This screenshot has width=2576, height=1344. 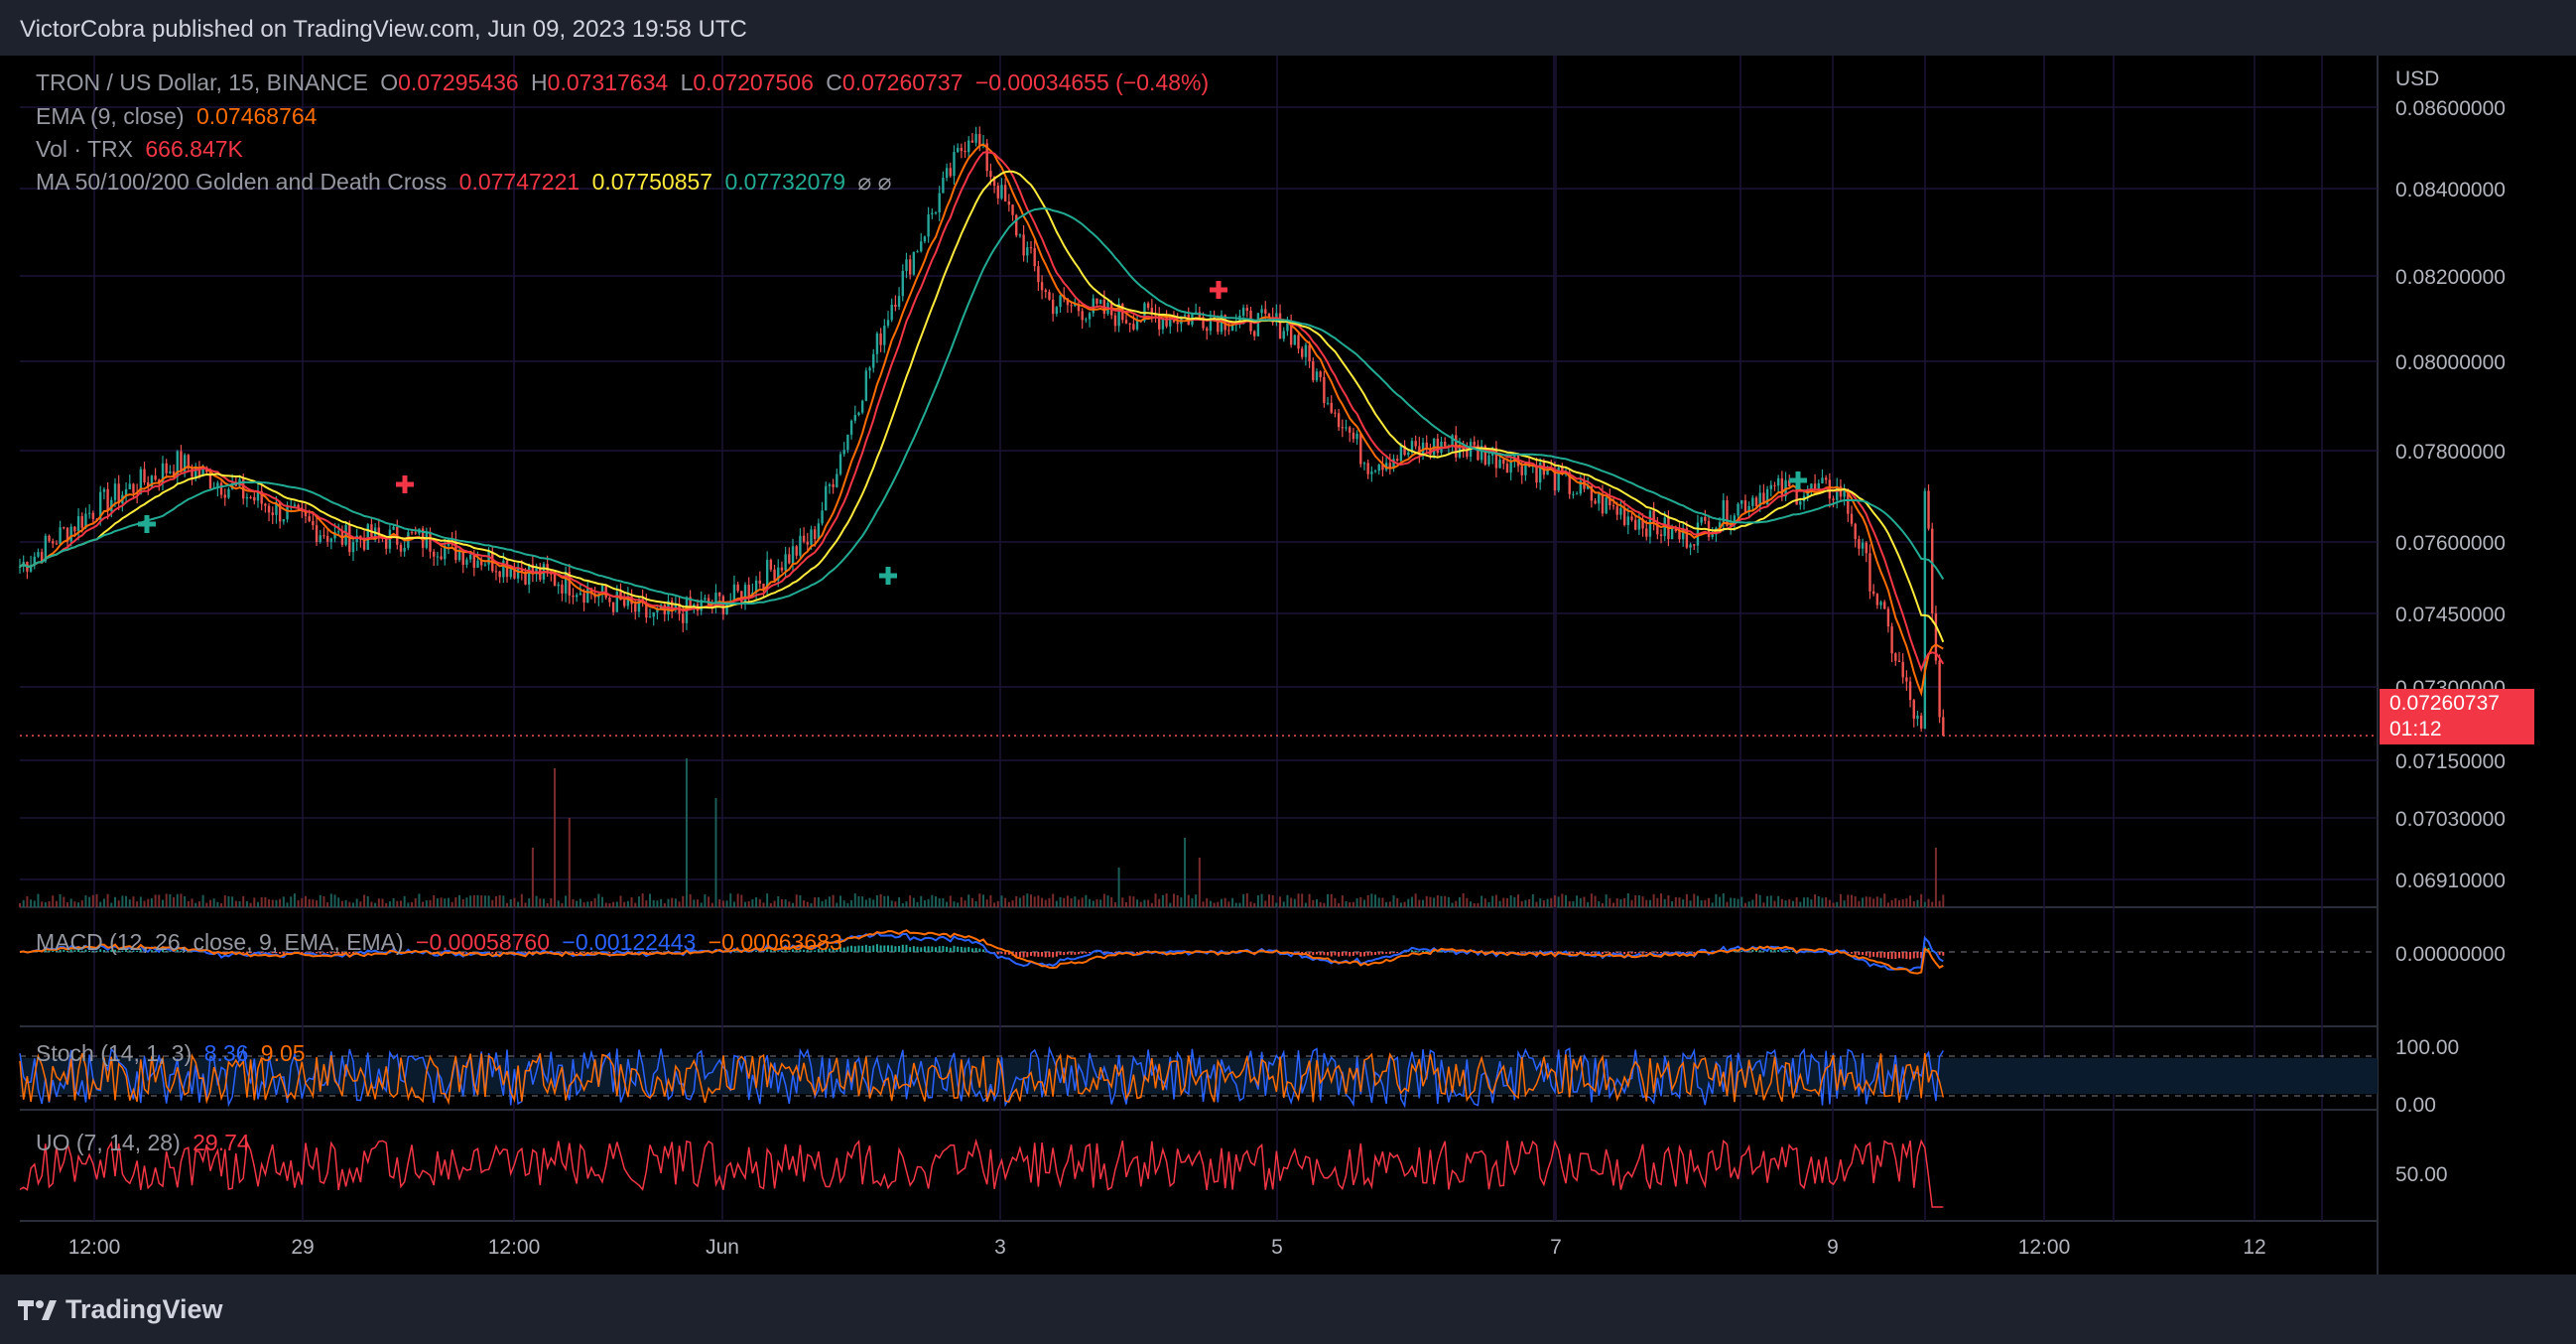 I want to click on volume-value: 666.847K, so click(x=194, y=149).